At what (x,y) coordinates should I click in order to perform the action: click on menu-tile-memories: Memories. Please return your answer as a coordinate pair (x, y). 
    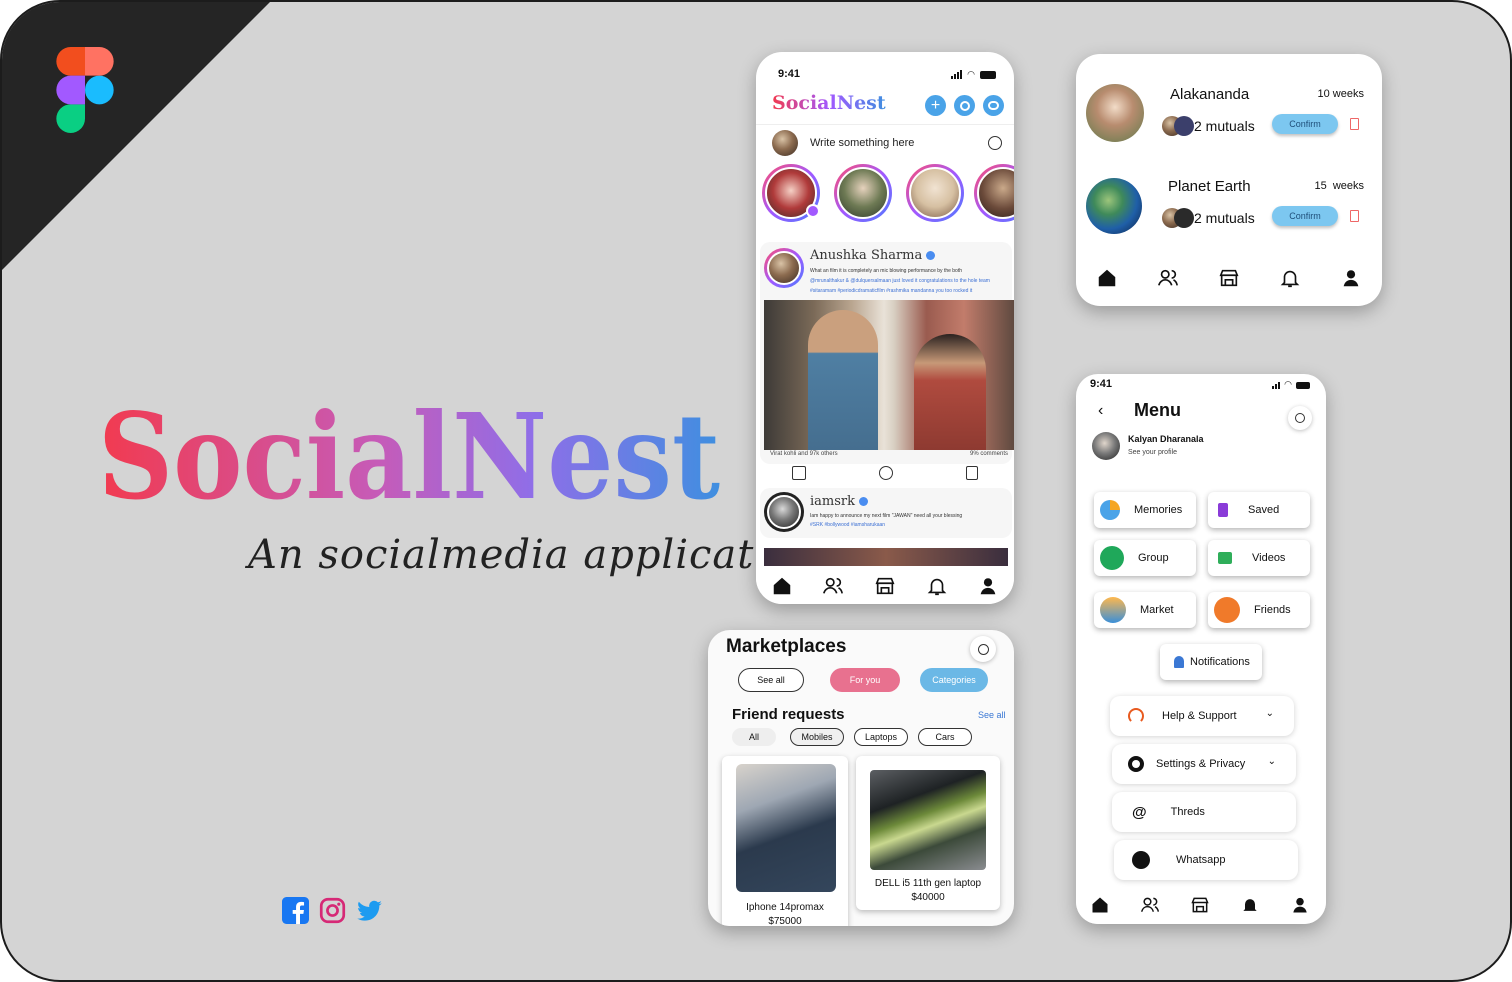
    Looking at the image, I should click on (1145, 510).